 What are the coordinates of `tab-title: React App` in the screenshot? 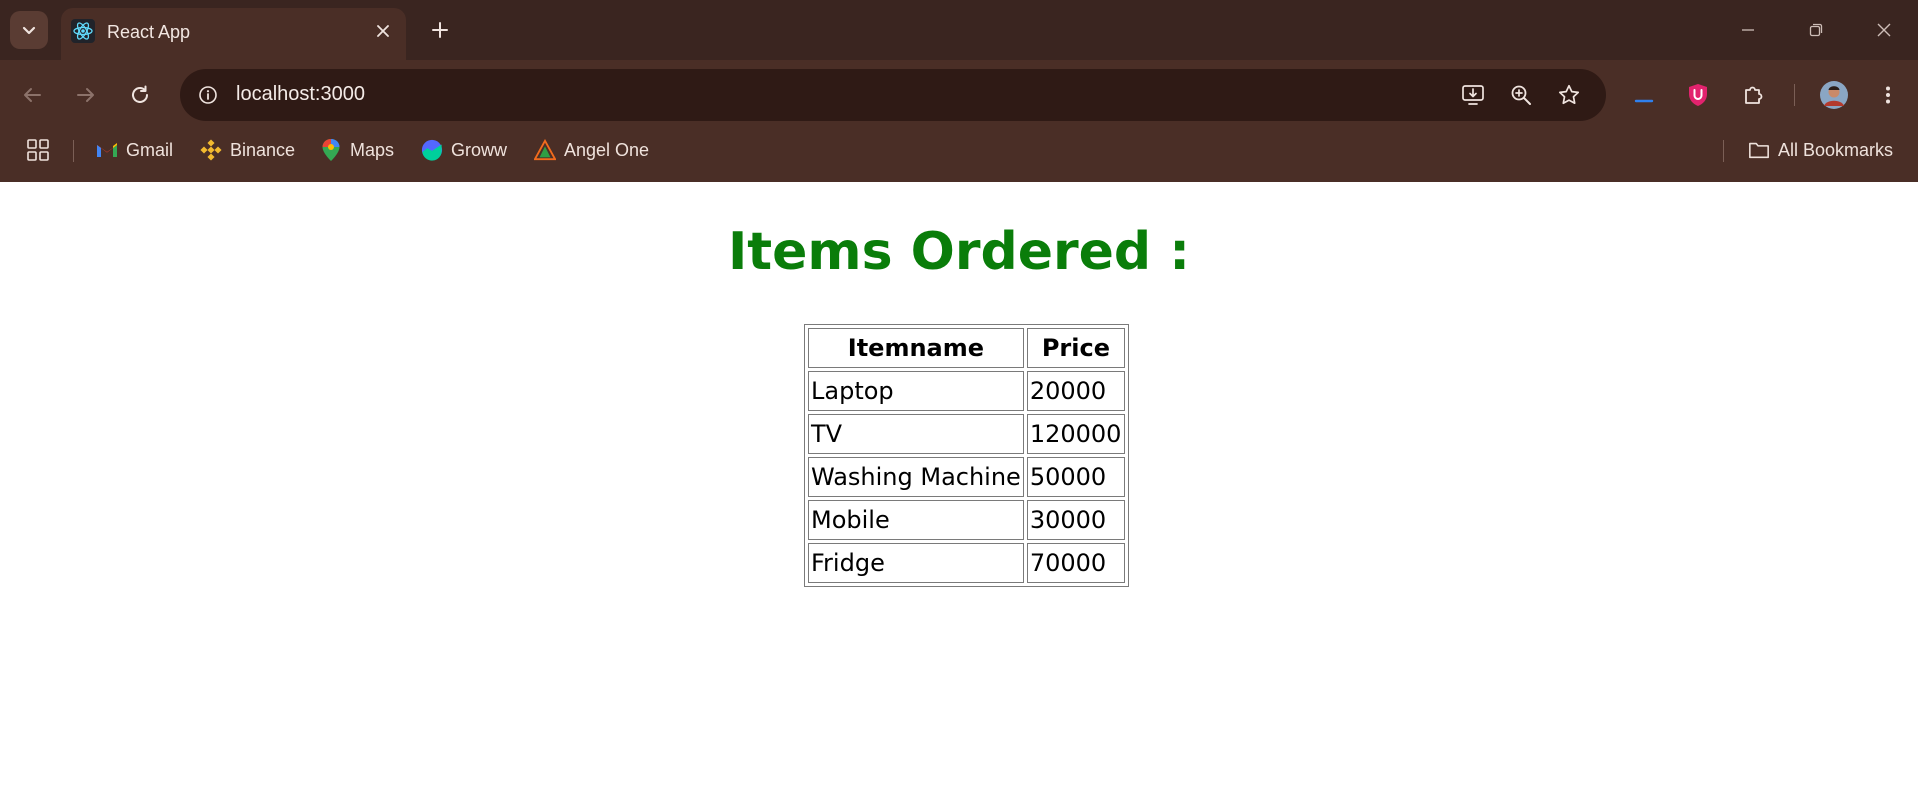 It's located at (149, 32).